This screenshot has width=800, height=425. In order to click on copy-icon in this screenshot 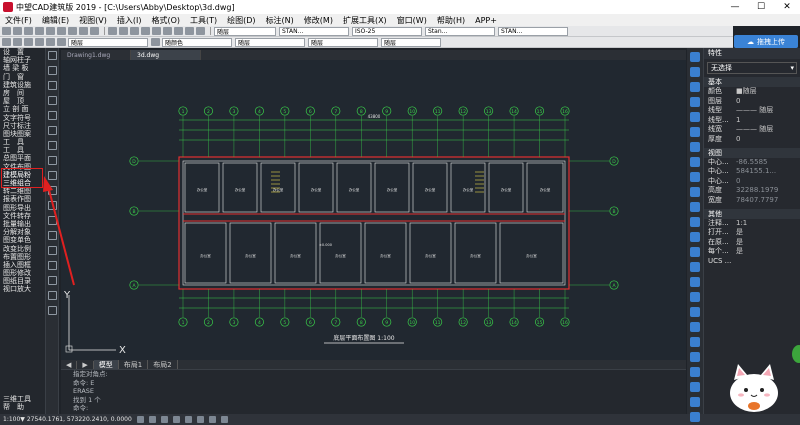, I will do `click(72, 31)`.